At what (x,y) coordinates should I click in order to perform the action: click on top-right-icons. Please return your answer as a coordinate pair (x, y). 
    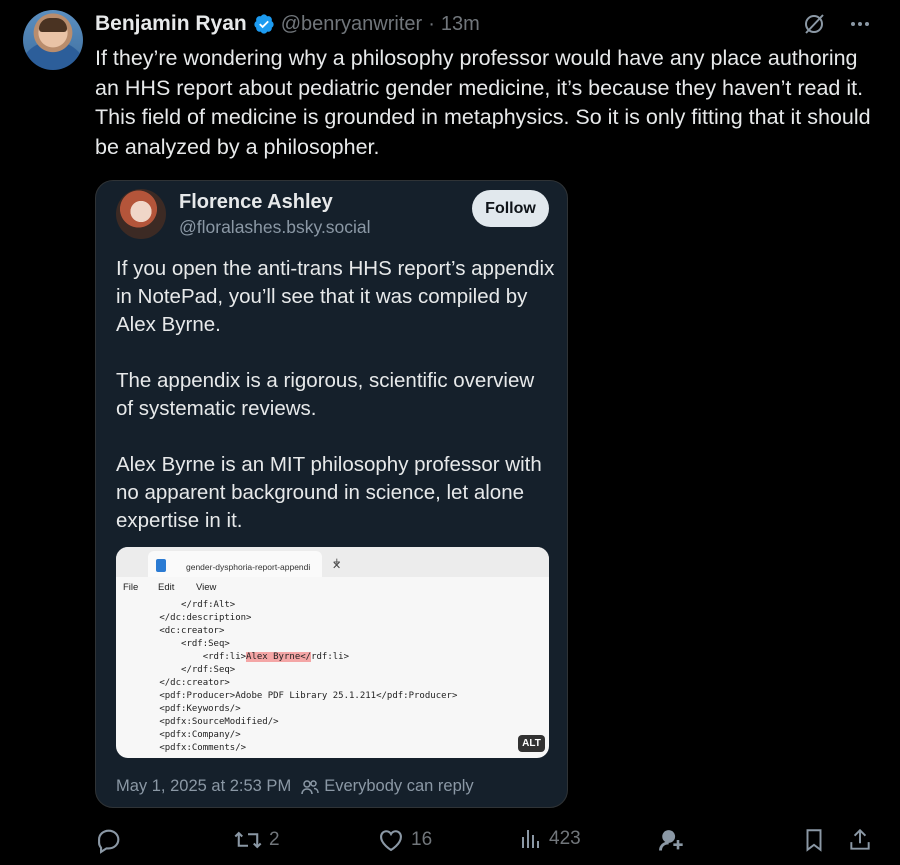
    Looking at the image, I should click on (837, 24).